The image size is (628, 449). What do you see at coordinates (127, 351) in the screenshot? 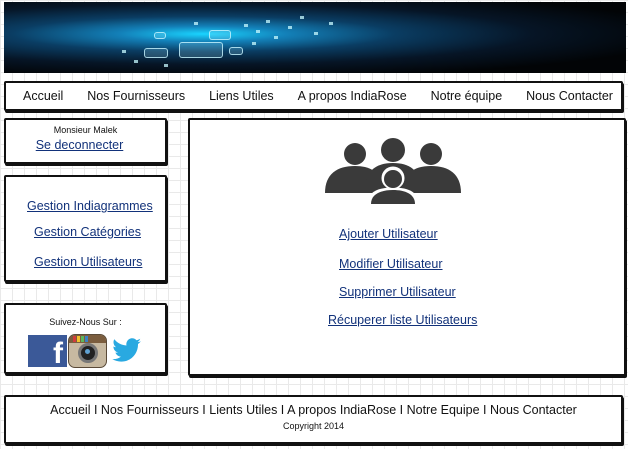
I see `twitter-icon` at bounding box center [127, 351].